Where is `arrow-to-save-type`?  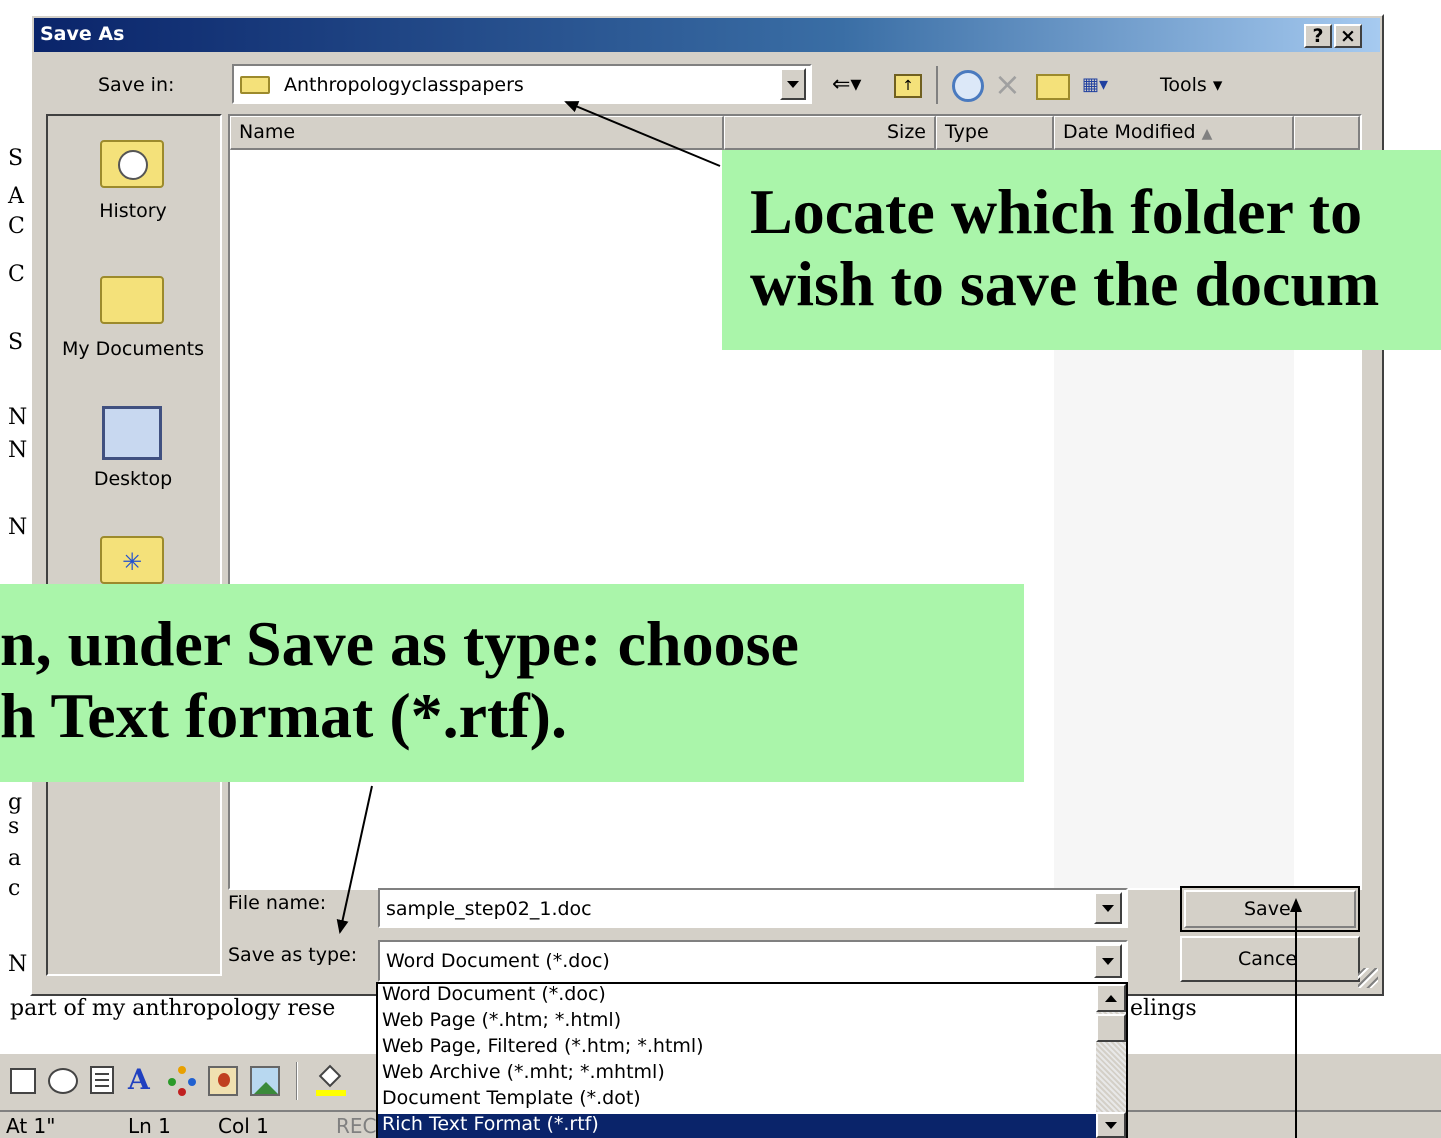
arrow-to-save-type is located at coordinates (354, 859).